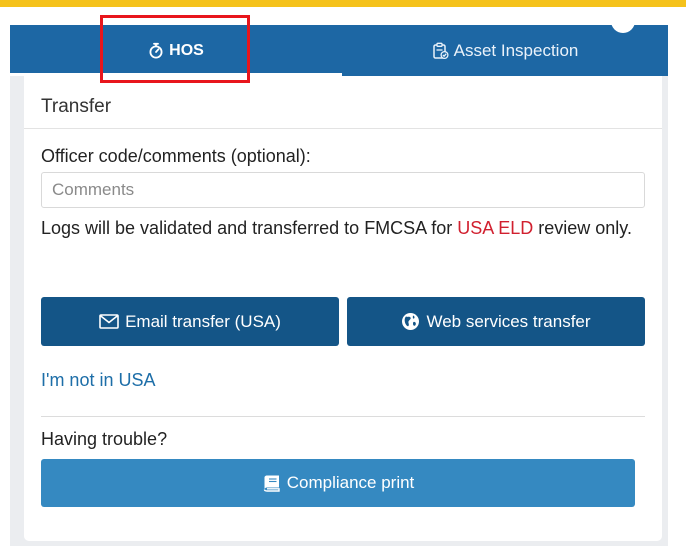 Image resolution: width=686 pixels, height=555 pixels. I want to click on envelope-icon, so click(109, 321).